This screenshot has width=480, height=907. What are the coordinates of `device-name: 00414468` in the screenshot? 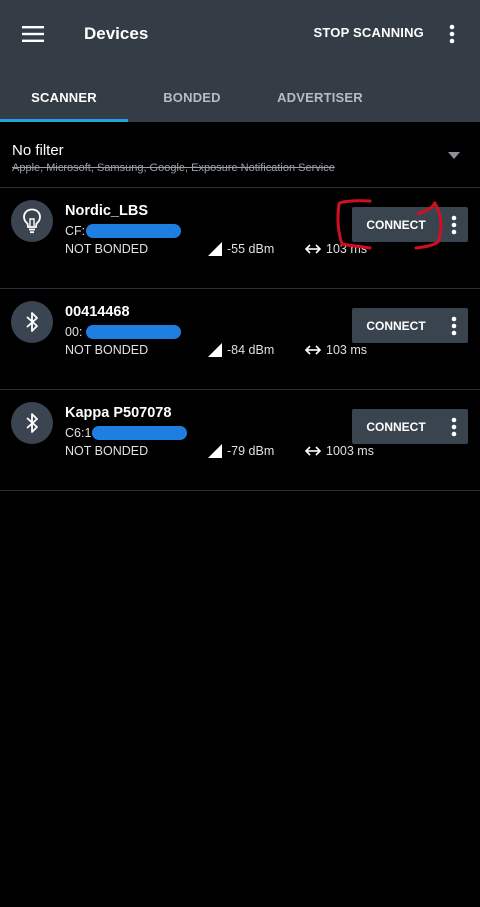 It's located at (97, 312).